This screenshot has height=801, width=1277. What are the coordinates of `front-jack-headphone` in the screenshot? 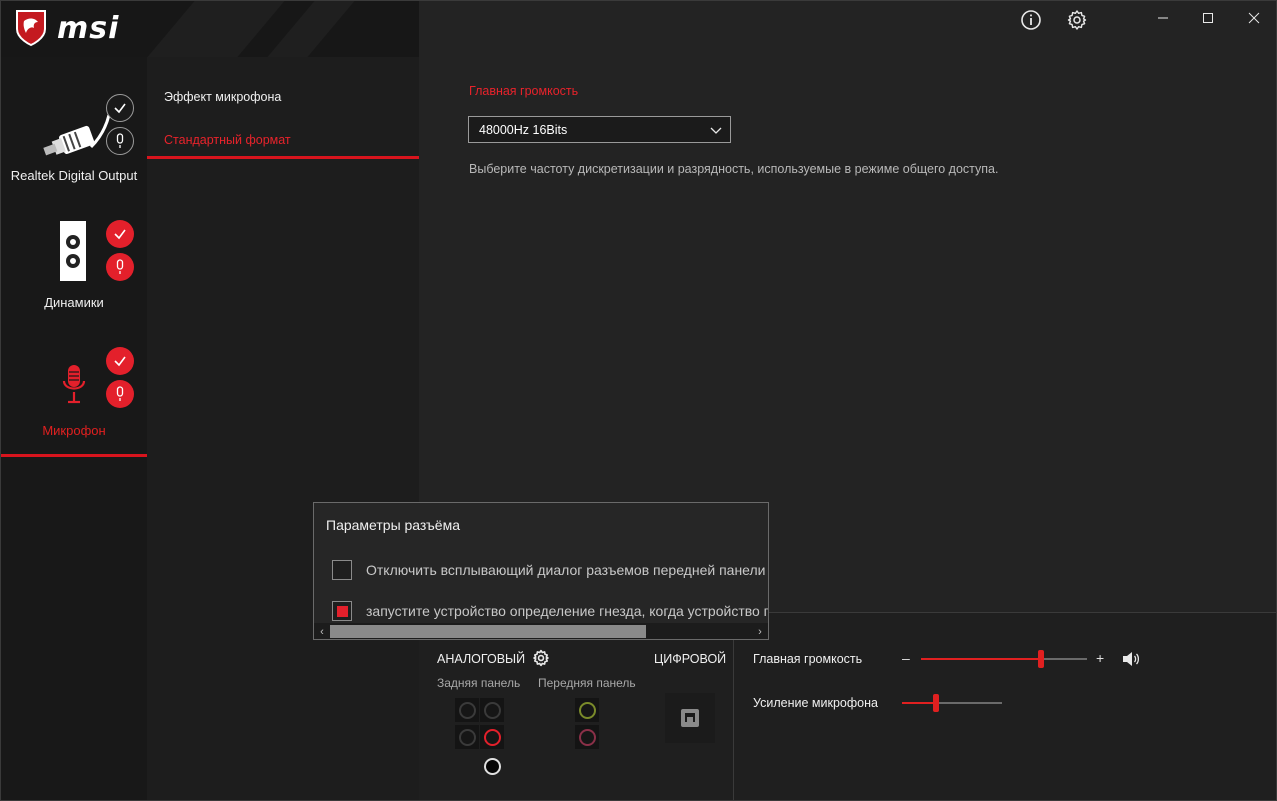 It's located at (587, 710).